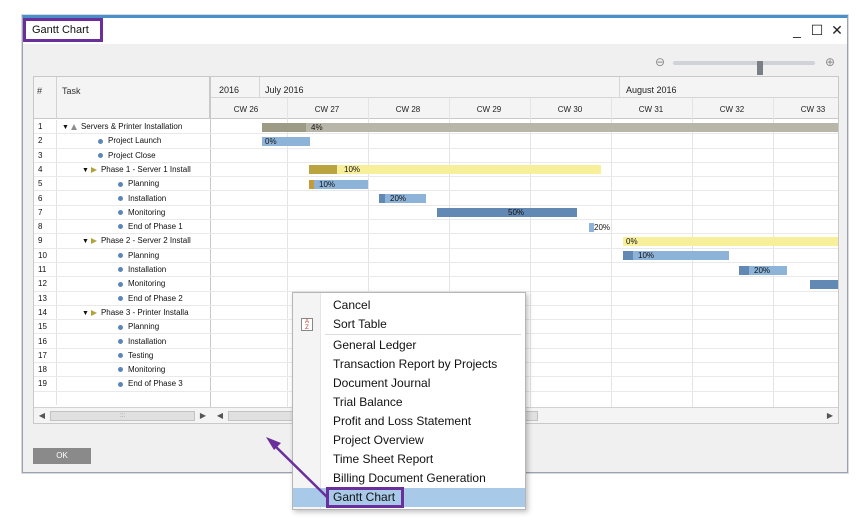 This screenshot has width=867, height=532. Describe the element at coordinates (229, 90) in the screenshot. I see `timeline-year: 2016` at that location.